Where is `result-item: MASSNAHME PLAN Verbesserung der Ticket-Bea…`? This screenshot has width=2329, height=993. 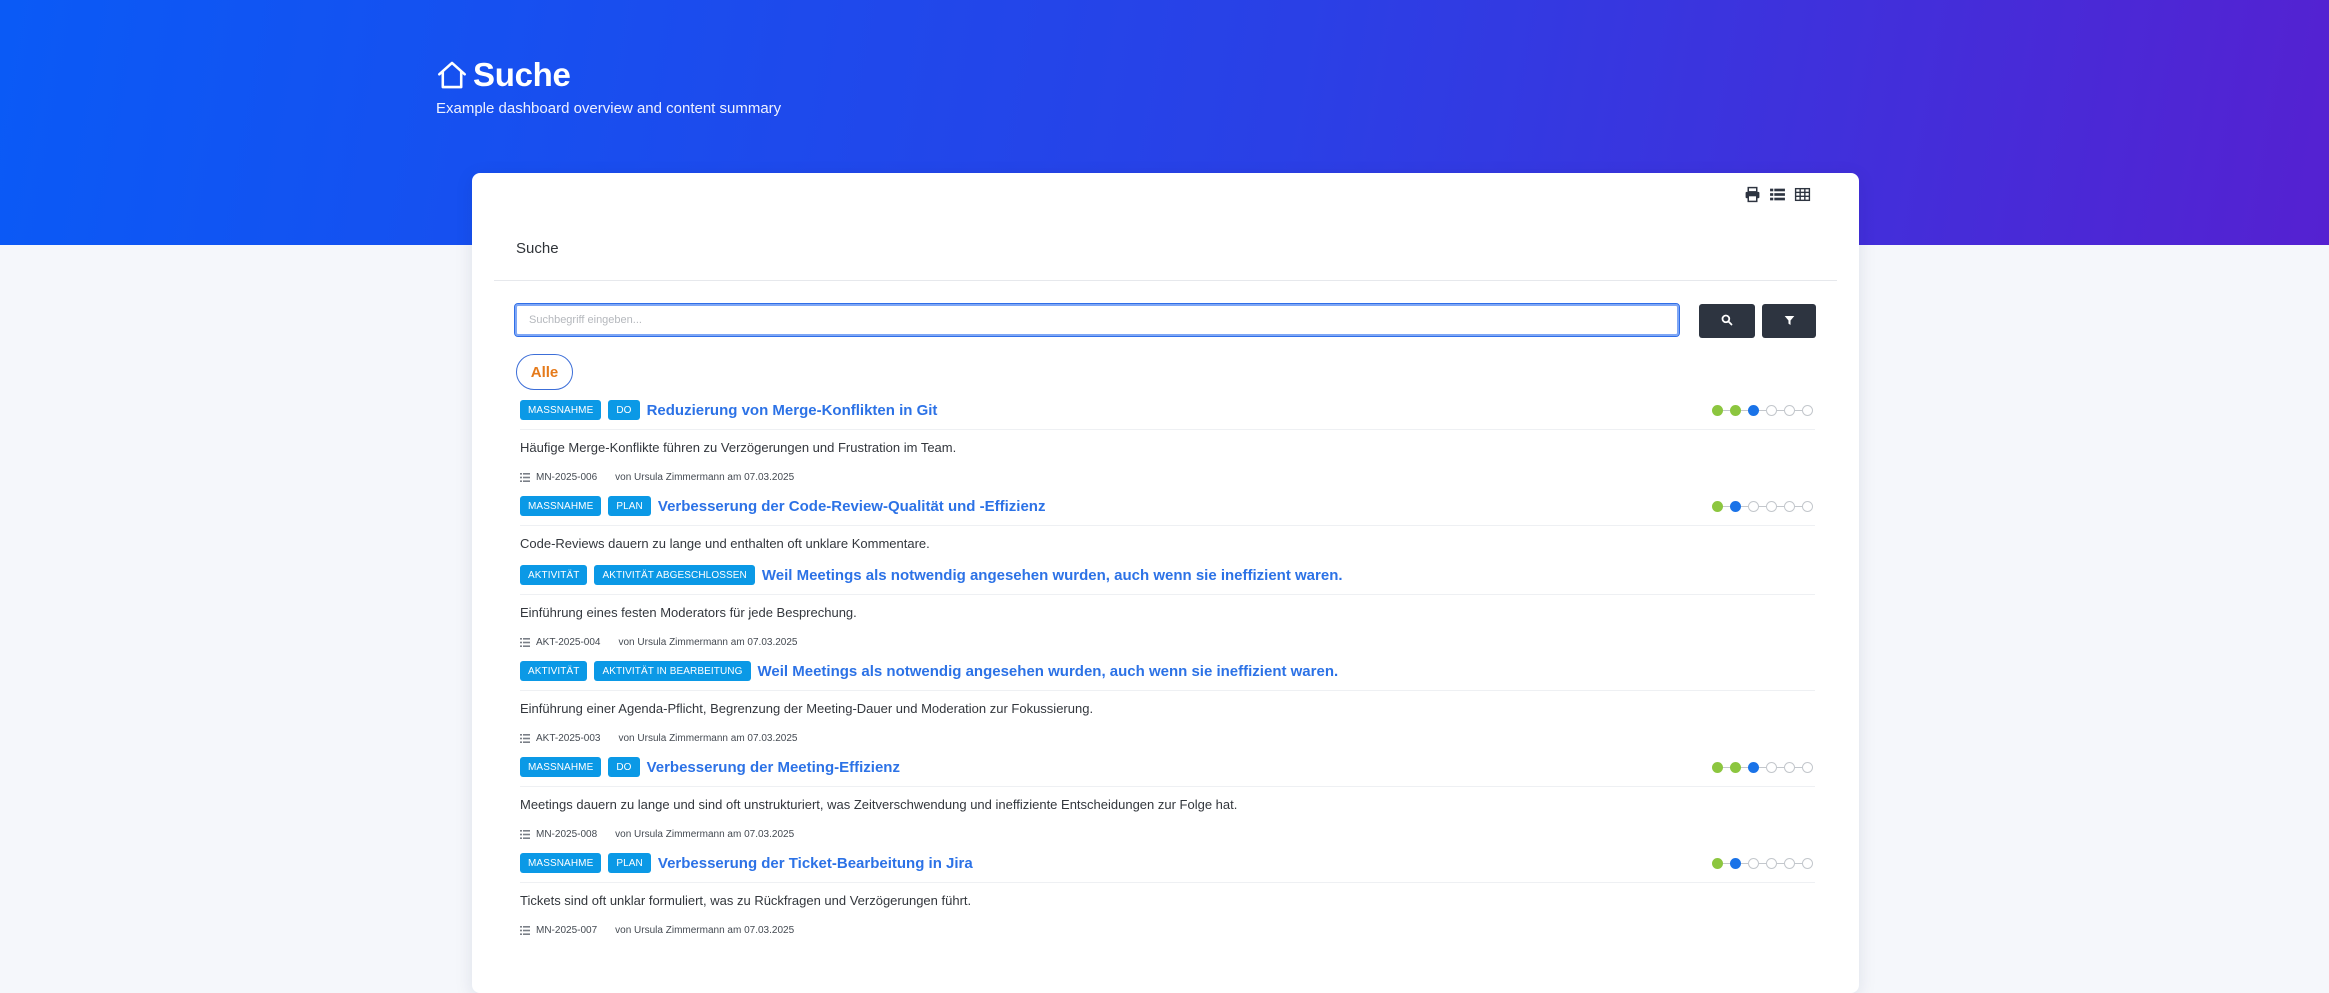 result-item: MASSNAHME PLAN Verbesserung der Ticket-Bea… is located at coordinates (1167, 894).